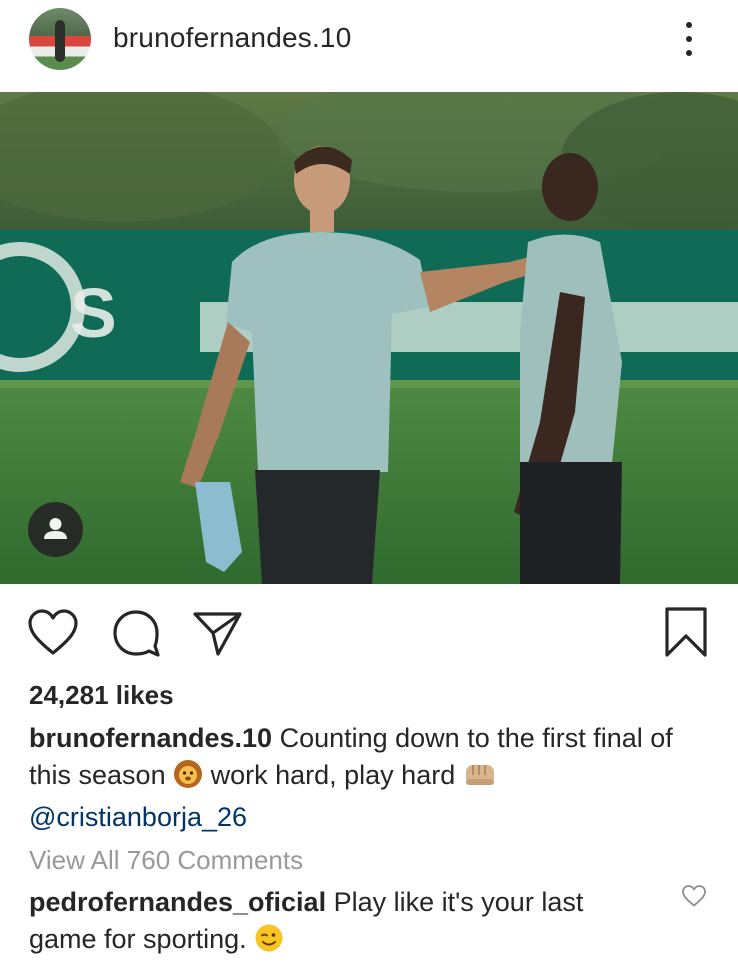 The width and height of the screenshot is (738, 963). I want to click on post-header: brunofernandes.10, so click(369, 46).